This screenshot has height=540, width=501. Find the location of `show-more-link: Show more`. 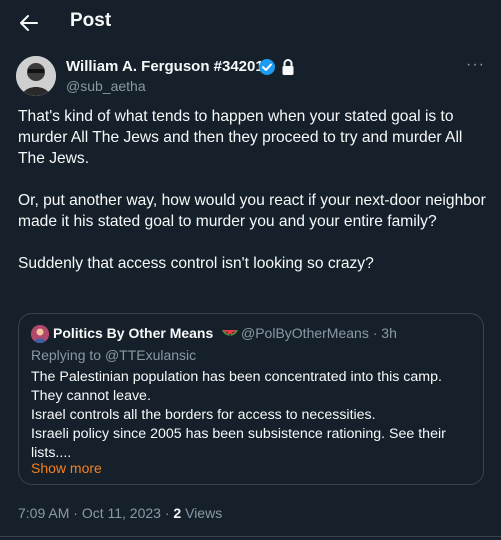

show-more-link: Show more is located at coordinates (66, 468).